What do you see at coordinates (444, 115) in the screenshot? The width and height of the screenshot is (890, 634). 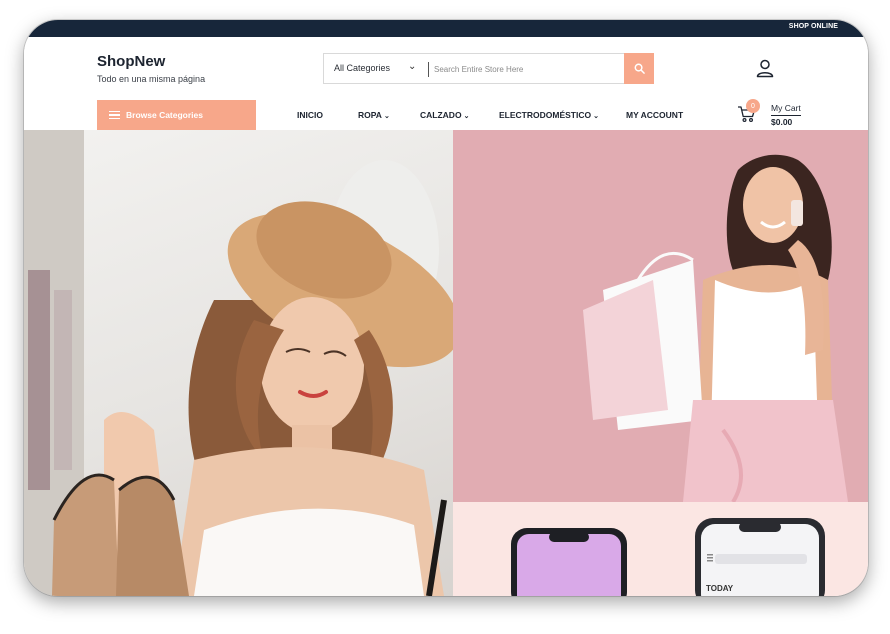 I see `nav-item-calzado: CALZADO ⌄` at bounding box center [444, 115].